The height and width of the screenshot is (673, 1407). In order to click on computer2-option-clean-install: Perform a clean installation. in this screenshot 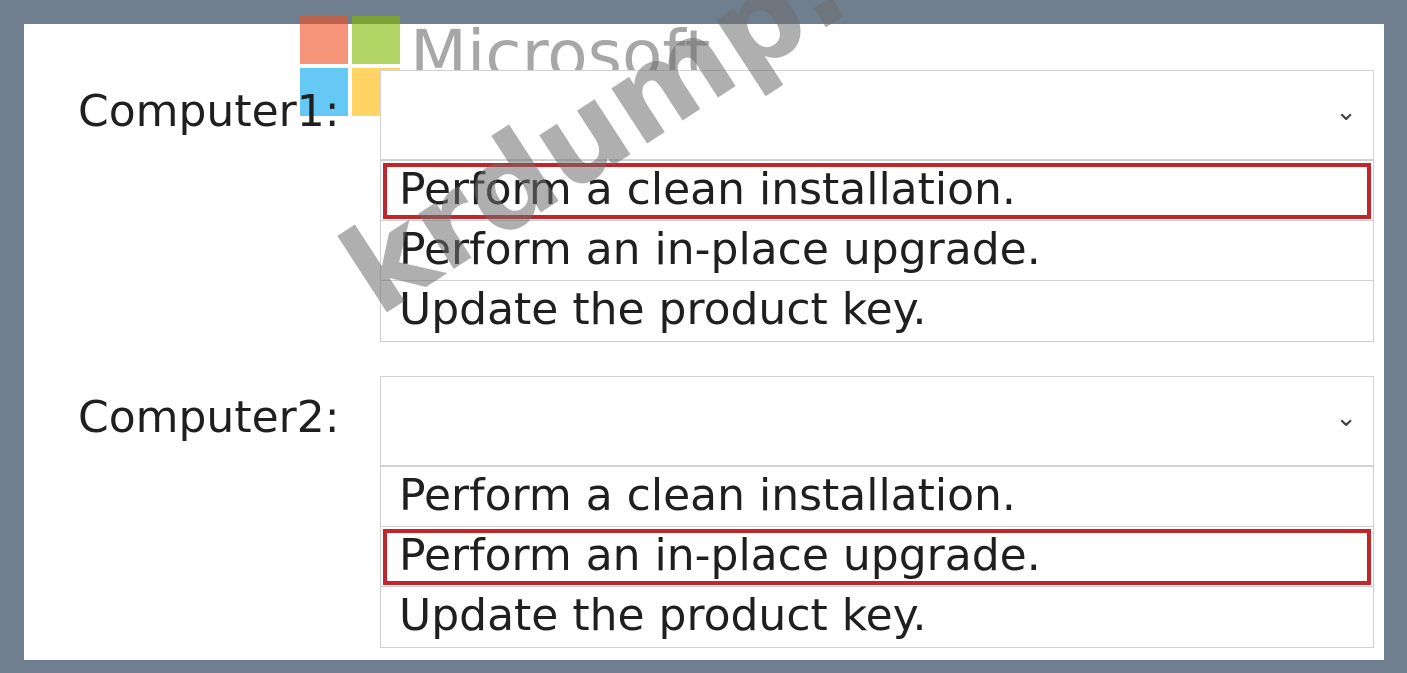, I will do `click(877, 497)`.